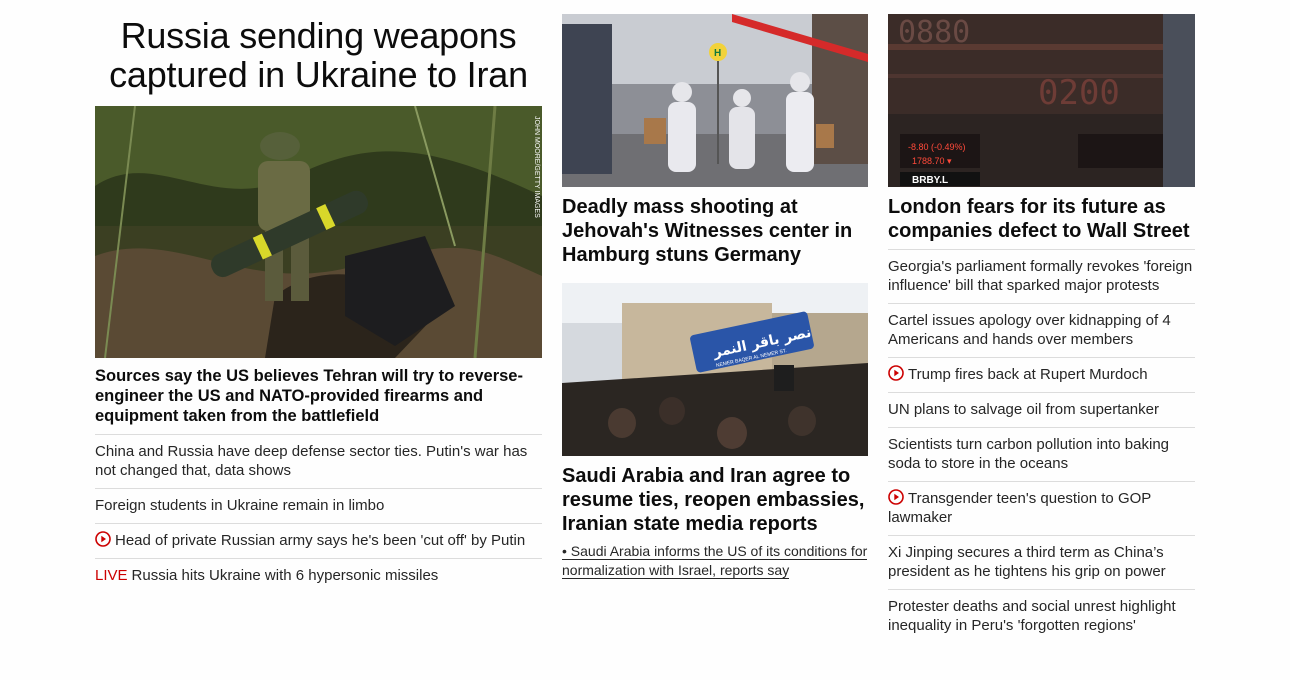  I want to click on saudi-iran-story-image: نصر باقر النمر NEMER BAQER AL NEMER ST., so click(715, 369).